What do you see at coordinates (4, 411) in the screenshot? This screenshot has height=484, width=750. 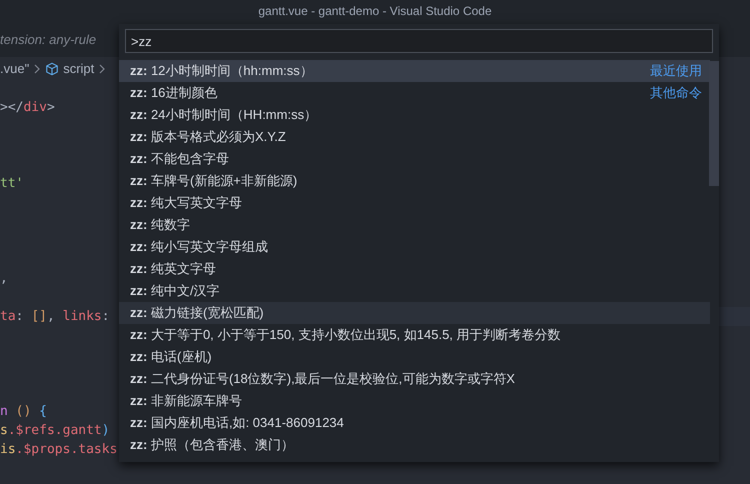 I see `code-token: n` at bounding box center [4, 411].